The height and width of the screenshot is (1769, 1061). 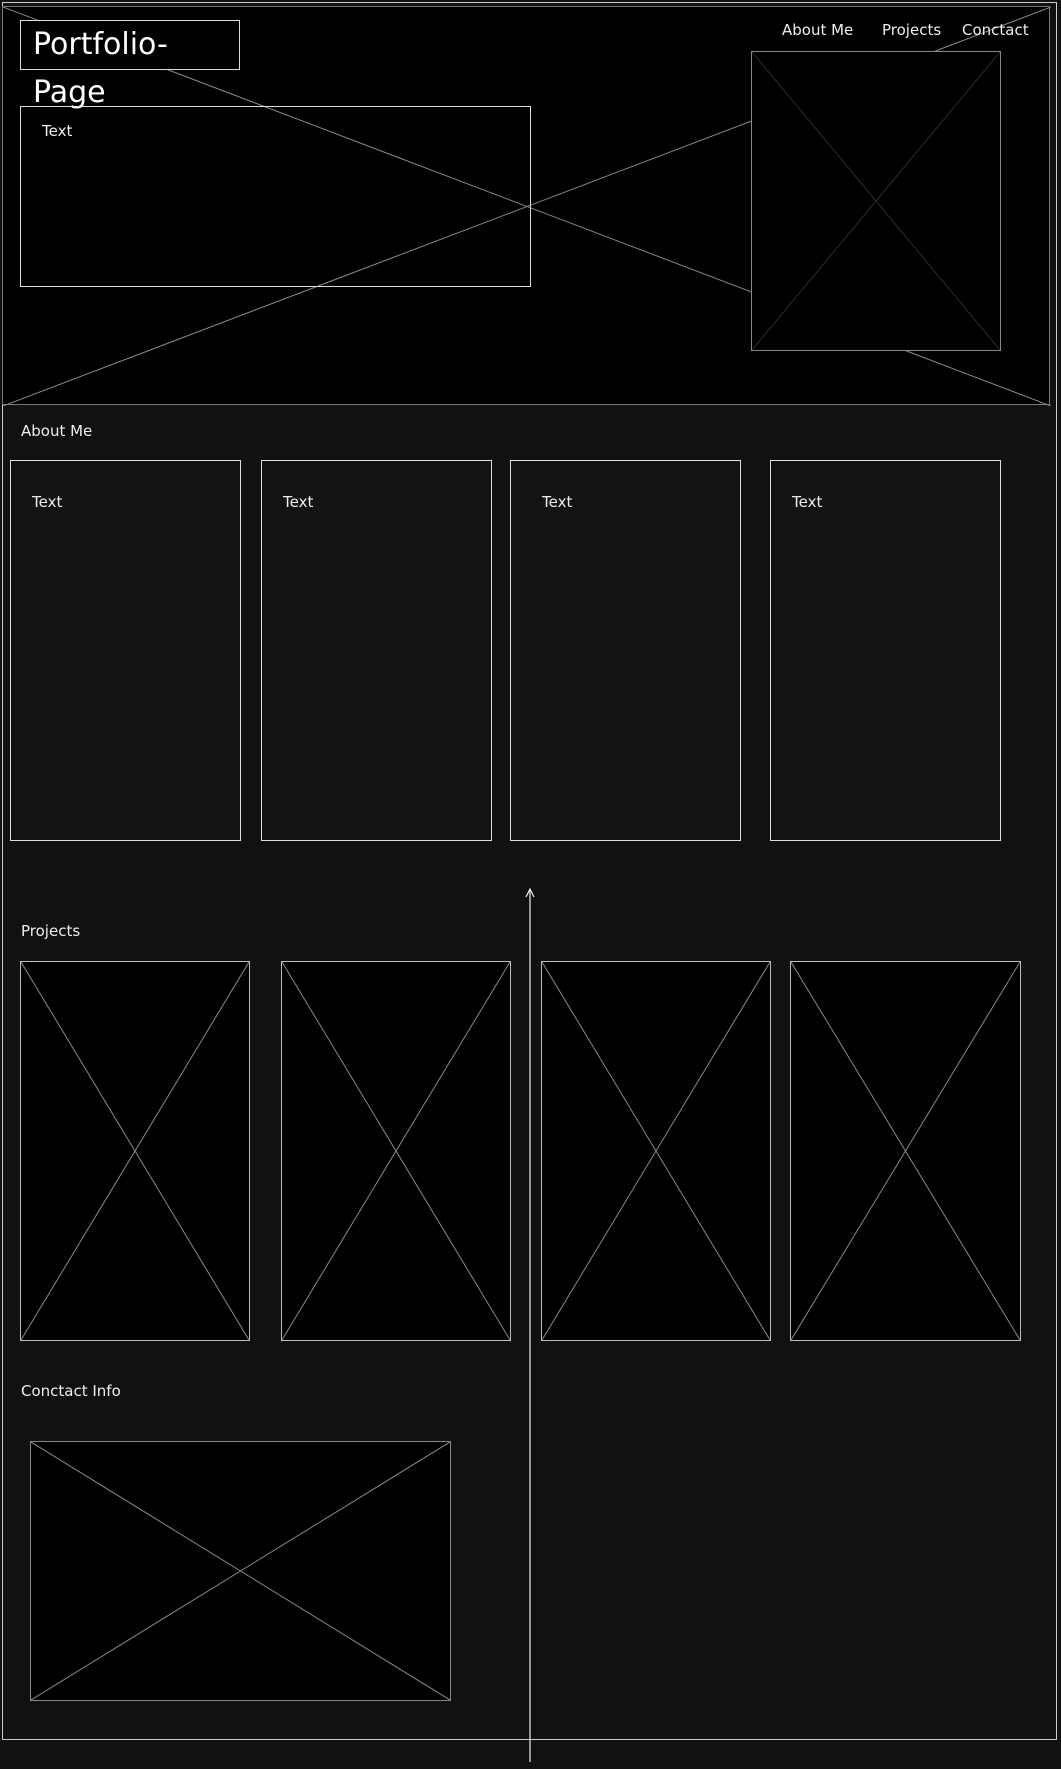 What do you see at coordinates (817, 30) in the screenshot?
I see `nav-about-me: About Me` at bounding box center [817, 30].